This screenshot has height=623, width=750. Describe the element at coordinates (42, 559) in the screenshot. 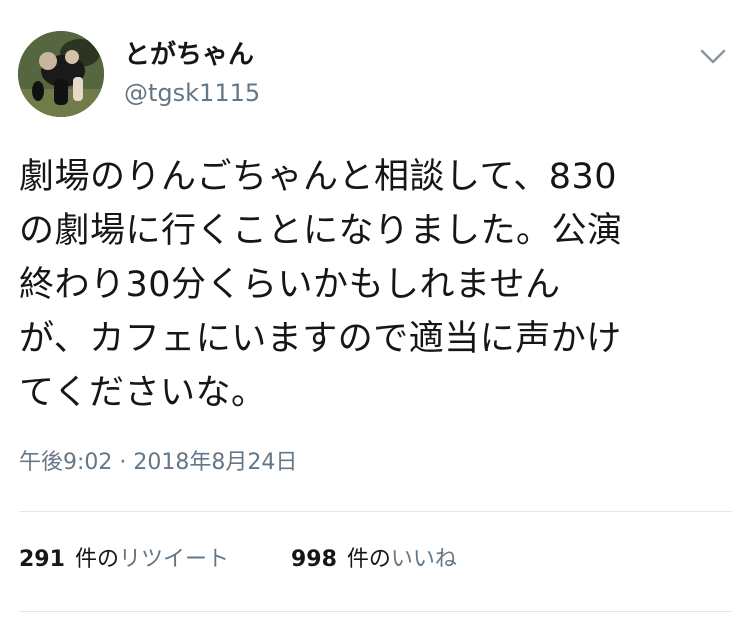

I see `retweet-count: 291` at that location.